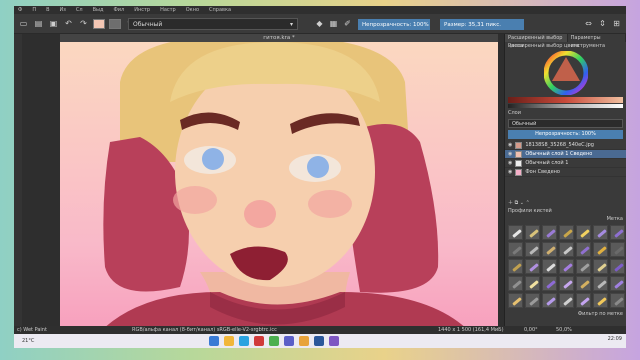 The height and width of the screenshot is (360, 640). Describe the element at coordinates (23, 23) in the screenshot. I see `new-file-icon: ▭` at that location.